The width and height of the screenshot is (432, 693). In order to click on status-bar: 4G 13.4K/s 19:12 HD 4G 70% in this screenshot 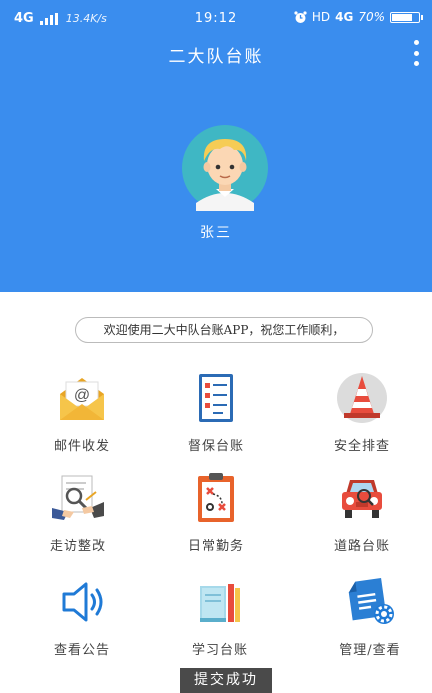, I will do `click(216, 18)`.